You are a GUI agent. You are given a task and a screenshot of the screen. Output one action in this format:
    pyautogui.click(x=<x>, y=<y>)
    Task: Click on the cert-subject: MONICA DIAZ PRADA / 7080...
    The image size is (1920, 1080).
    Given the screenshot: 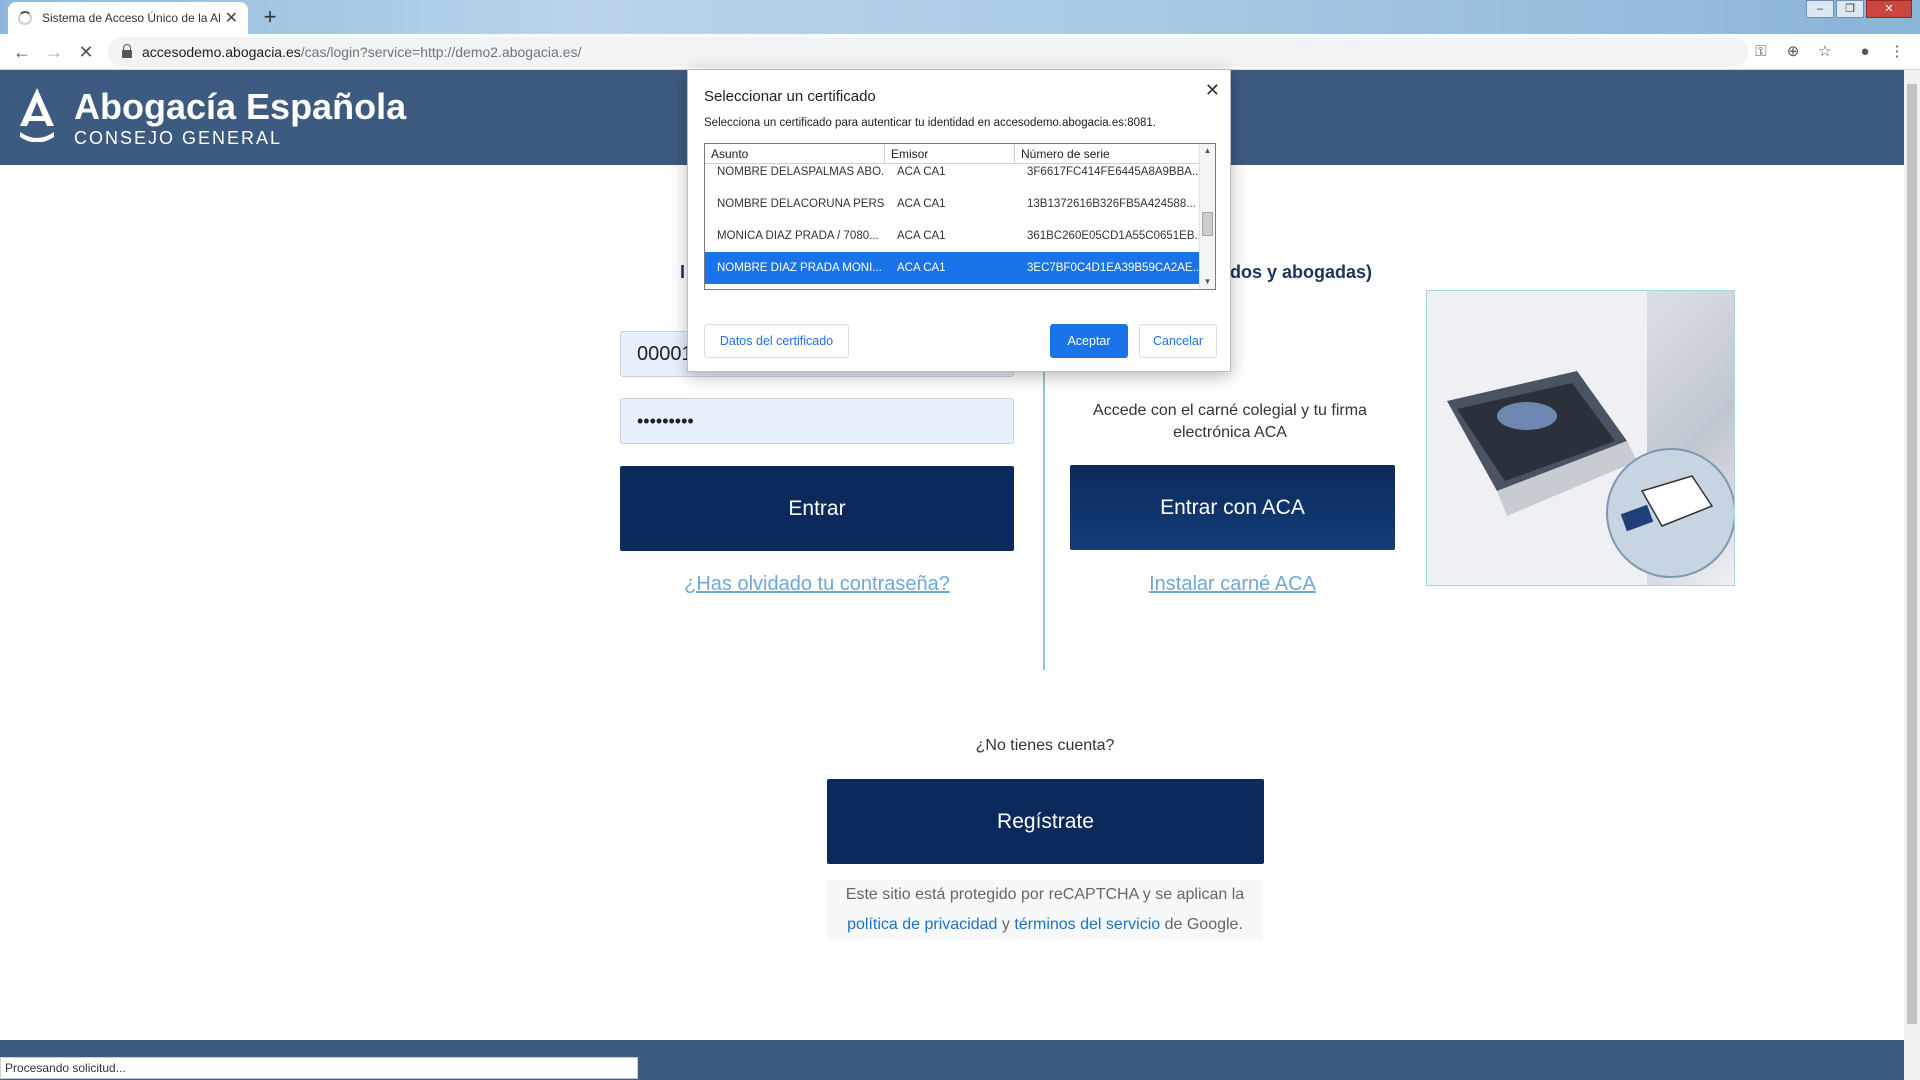 What is the action you would take?
    pyautogui.click(x=798, y=236)
    